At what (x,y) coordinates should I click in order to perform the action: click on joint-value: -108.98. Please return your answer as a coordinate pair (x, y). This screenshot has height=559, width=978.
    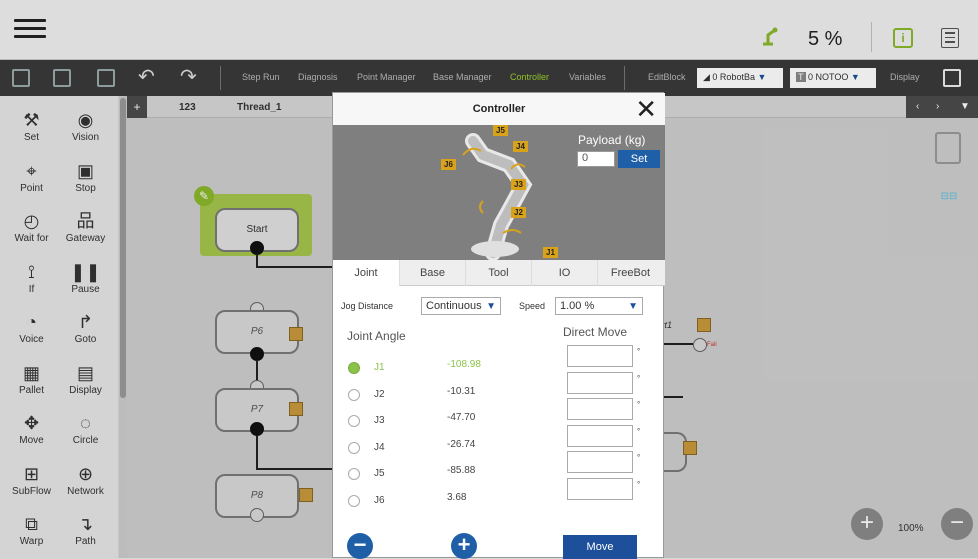
    Looking at the image, I should click on (464, 364).